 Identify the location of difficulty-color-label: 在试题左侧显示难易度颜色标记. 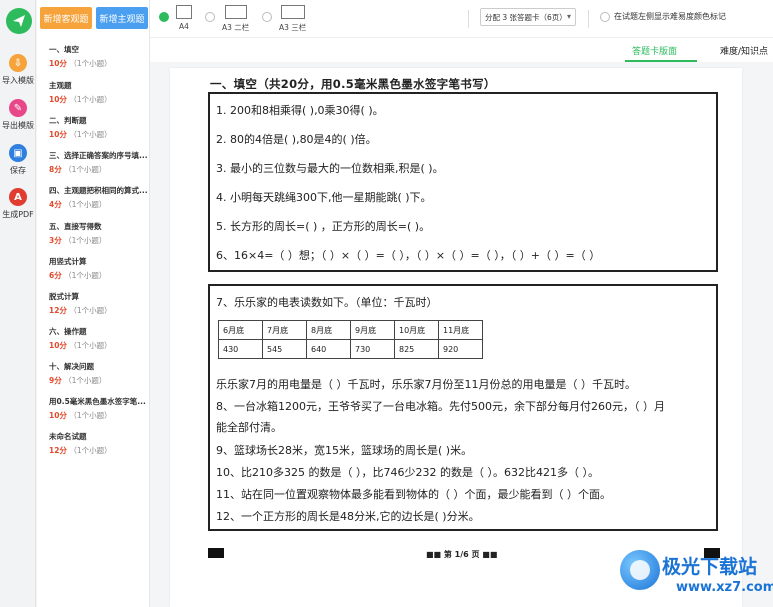
(670, 16).